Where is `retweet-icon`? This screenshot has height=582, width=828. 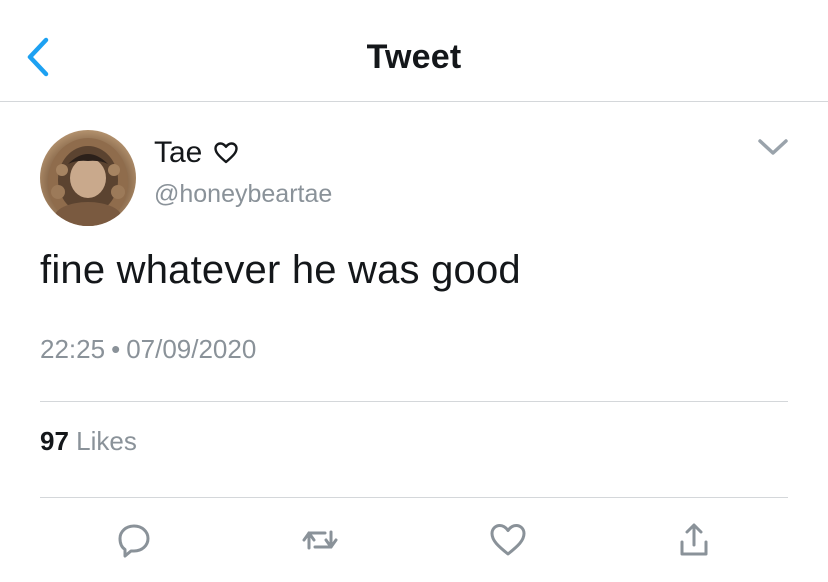
retweet-icon is located at coordinates (320, 540).